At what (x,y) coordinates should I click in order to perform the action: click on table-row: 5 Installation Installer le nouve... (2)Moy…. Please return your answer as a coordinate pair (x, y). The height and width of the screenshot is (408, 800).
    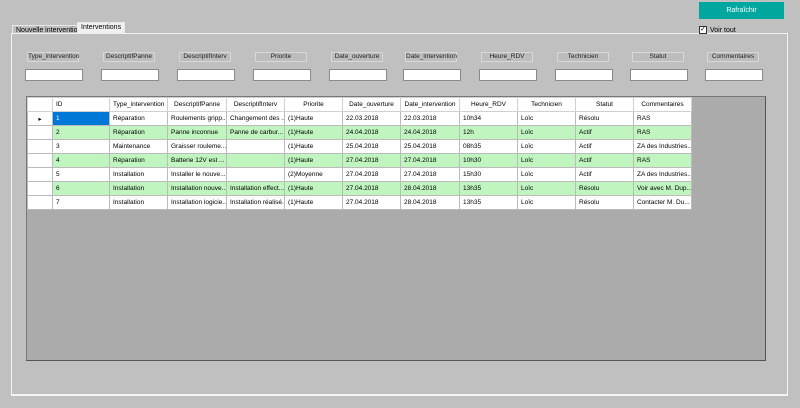
    Looking at the image, I should click on (359, 174).